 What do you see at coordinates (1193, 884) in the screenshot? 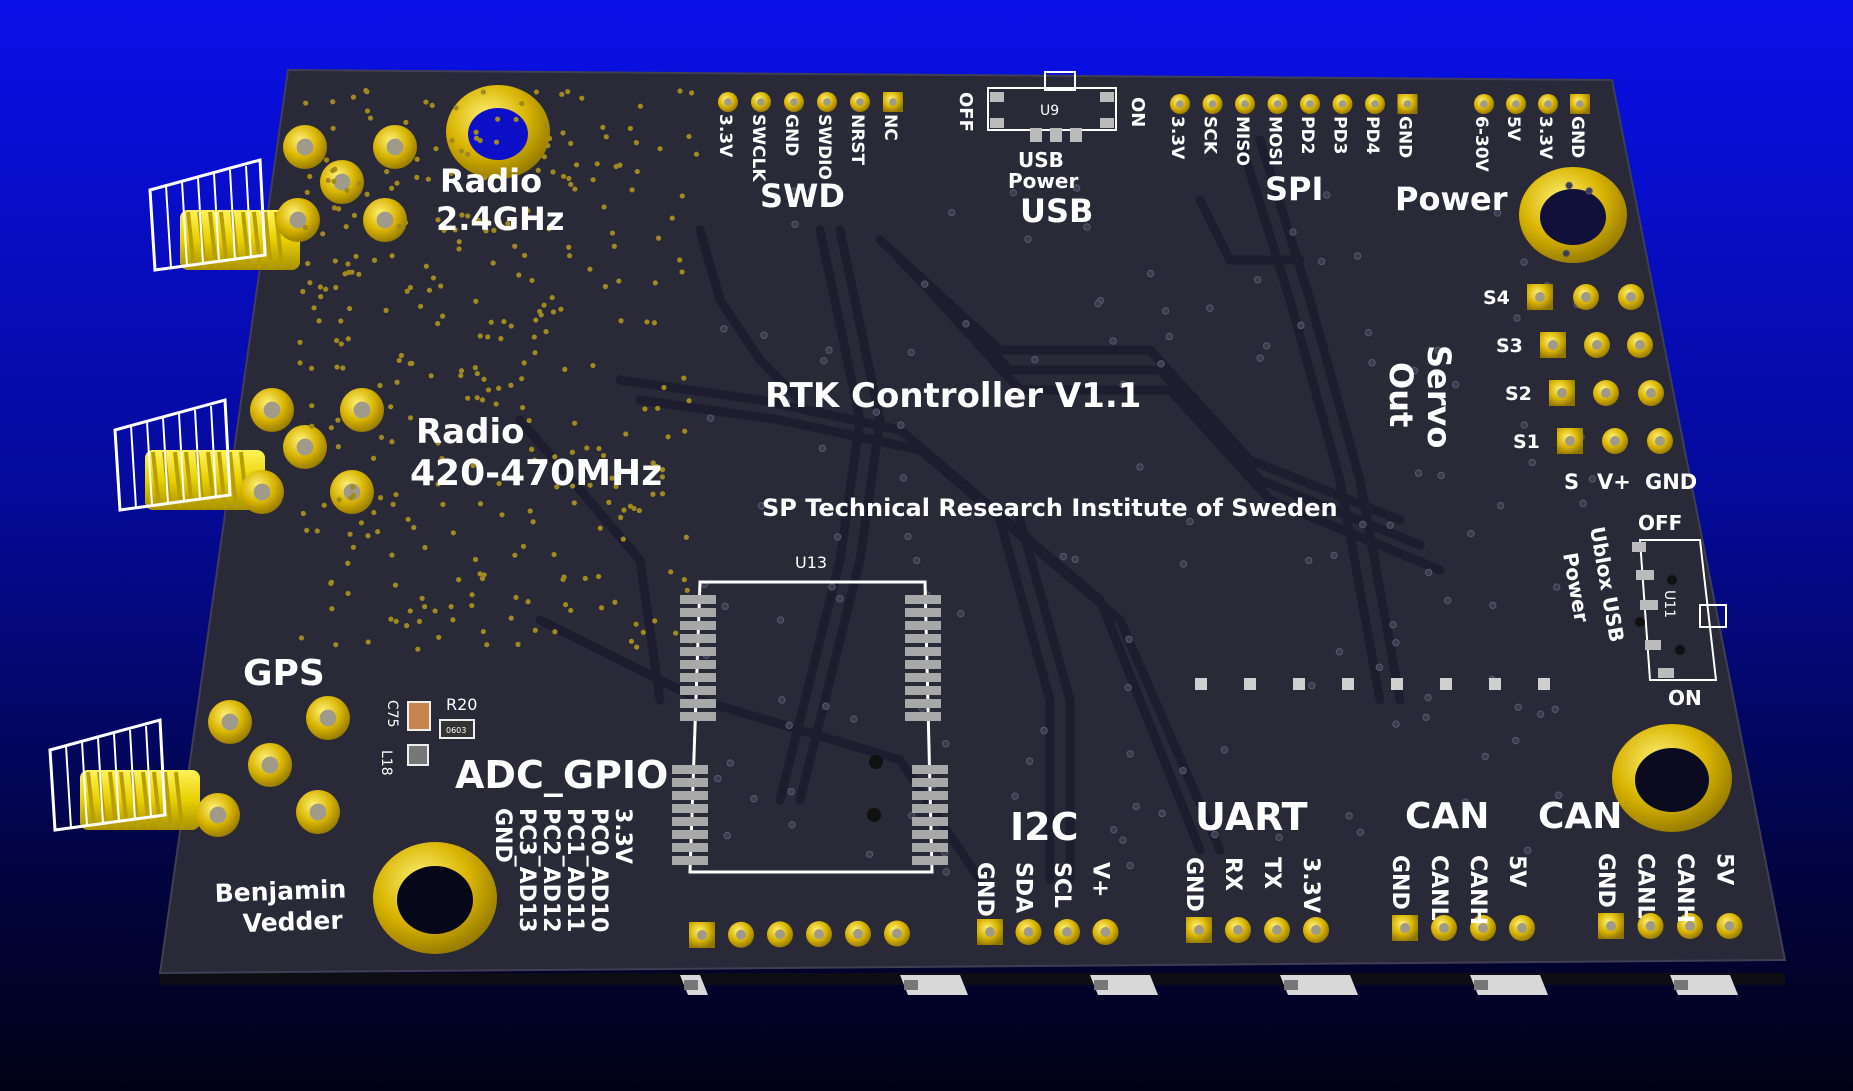
I see `uart-pin-label: GND` at bounding box center [1193, 884].